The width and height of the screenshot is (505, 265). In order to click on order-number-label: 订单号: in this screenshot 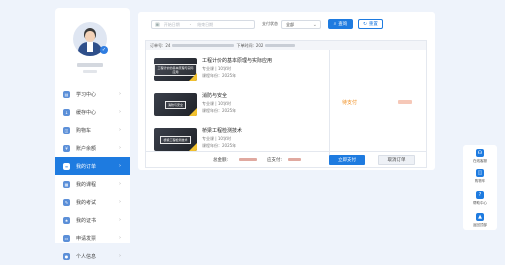, I will do `click(157, 45)`.